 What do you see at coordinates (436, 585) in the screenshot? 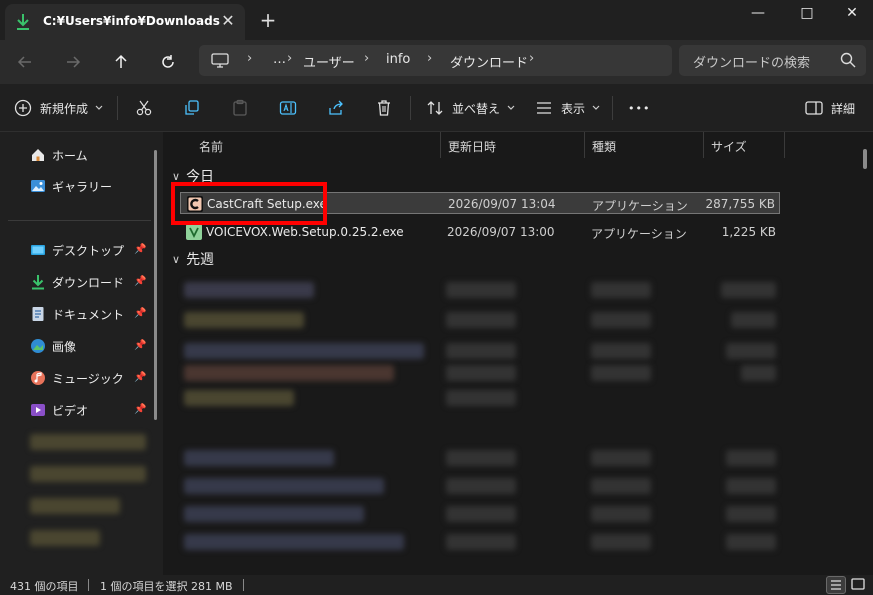
I see `status-bar: 431 個の項目 1 個の項目を選択 281 MB` at bounding box center [436, 585].